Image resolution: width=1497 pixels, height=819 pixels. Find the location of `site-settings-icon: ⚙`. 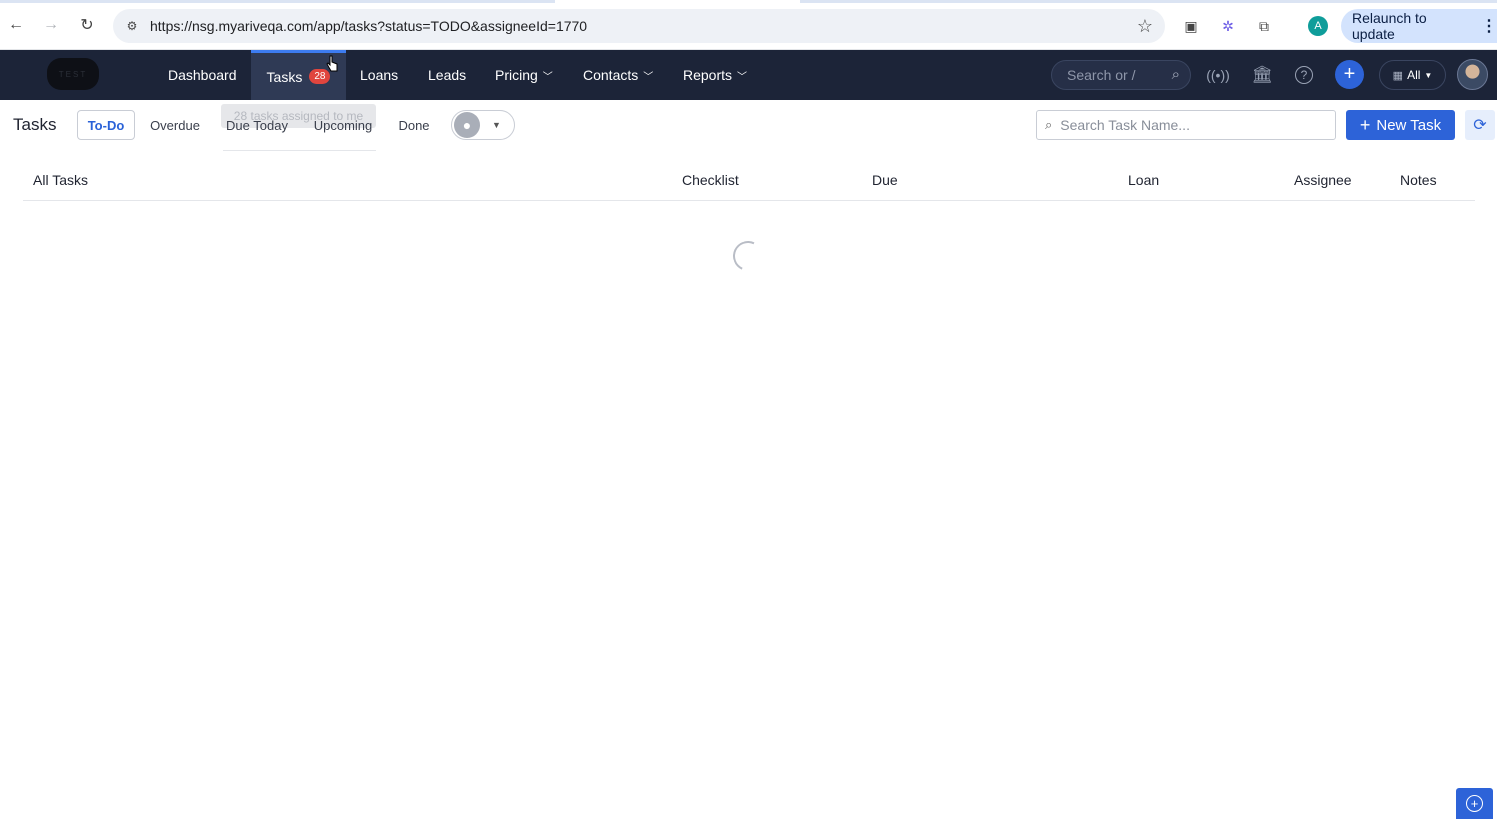

site-settings-icon: ⚙ is located at coordinates (132, 26).